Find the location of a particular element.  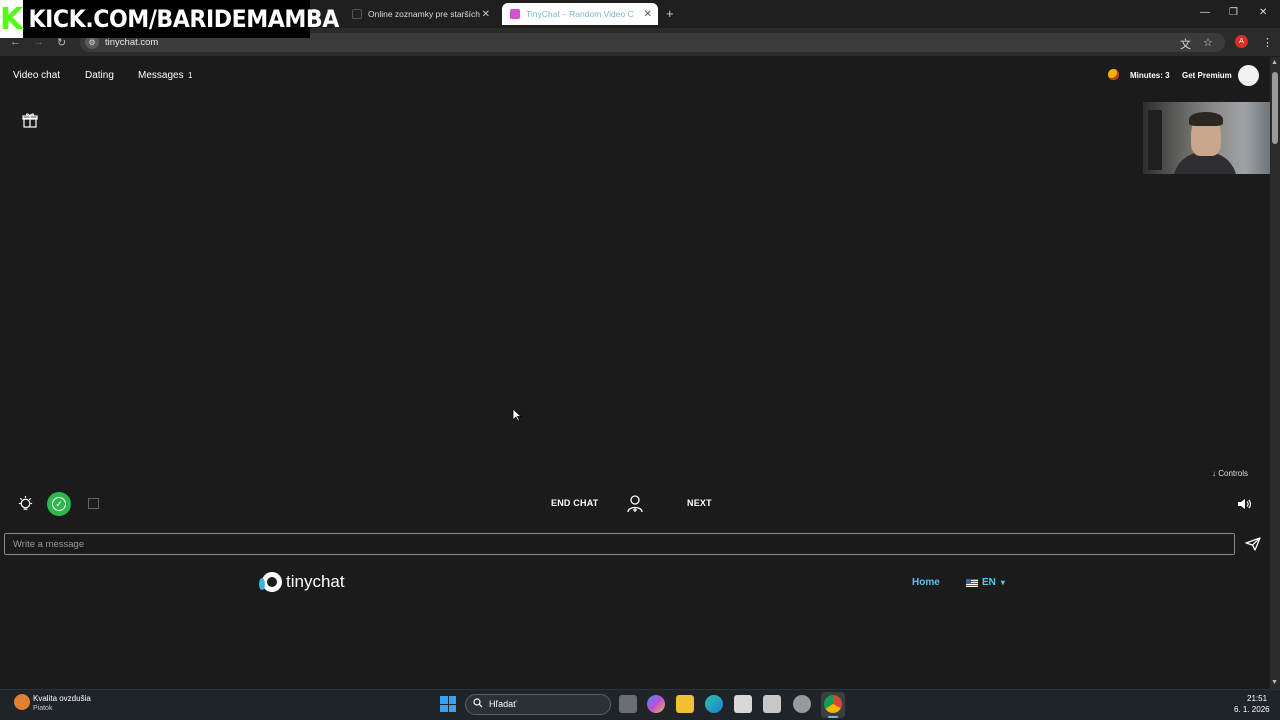

profile-avatar: A is located at coordinates (1241, 41).